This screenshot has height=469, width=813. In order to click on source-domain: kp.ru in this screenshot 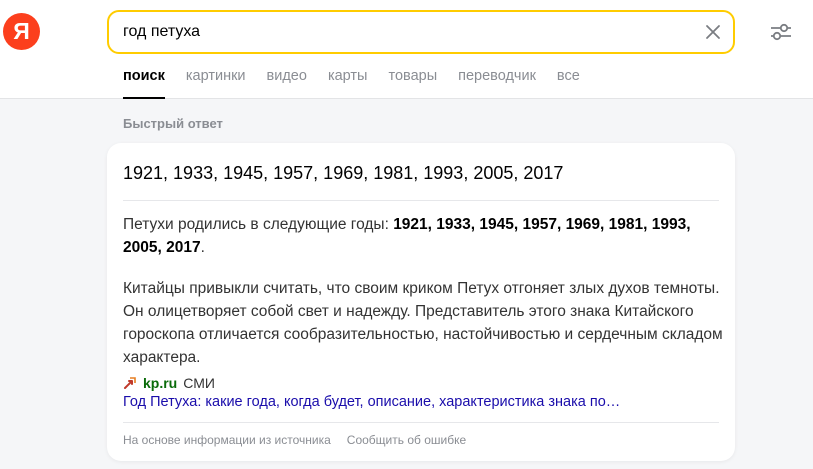, I will do `click(160, 383)`.